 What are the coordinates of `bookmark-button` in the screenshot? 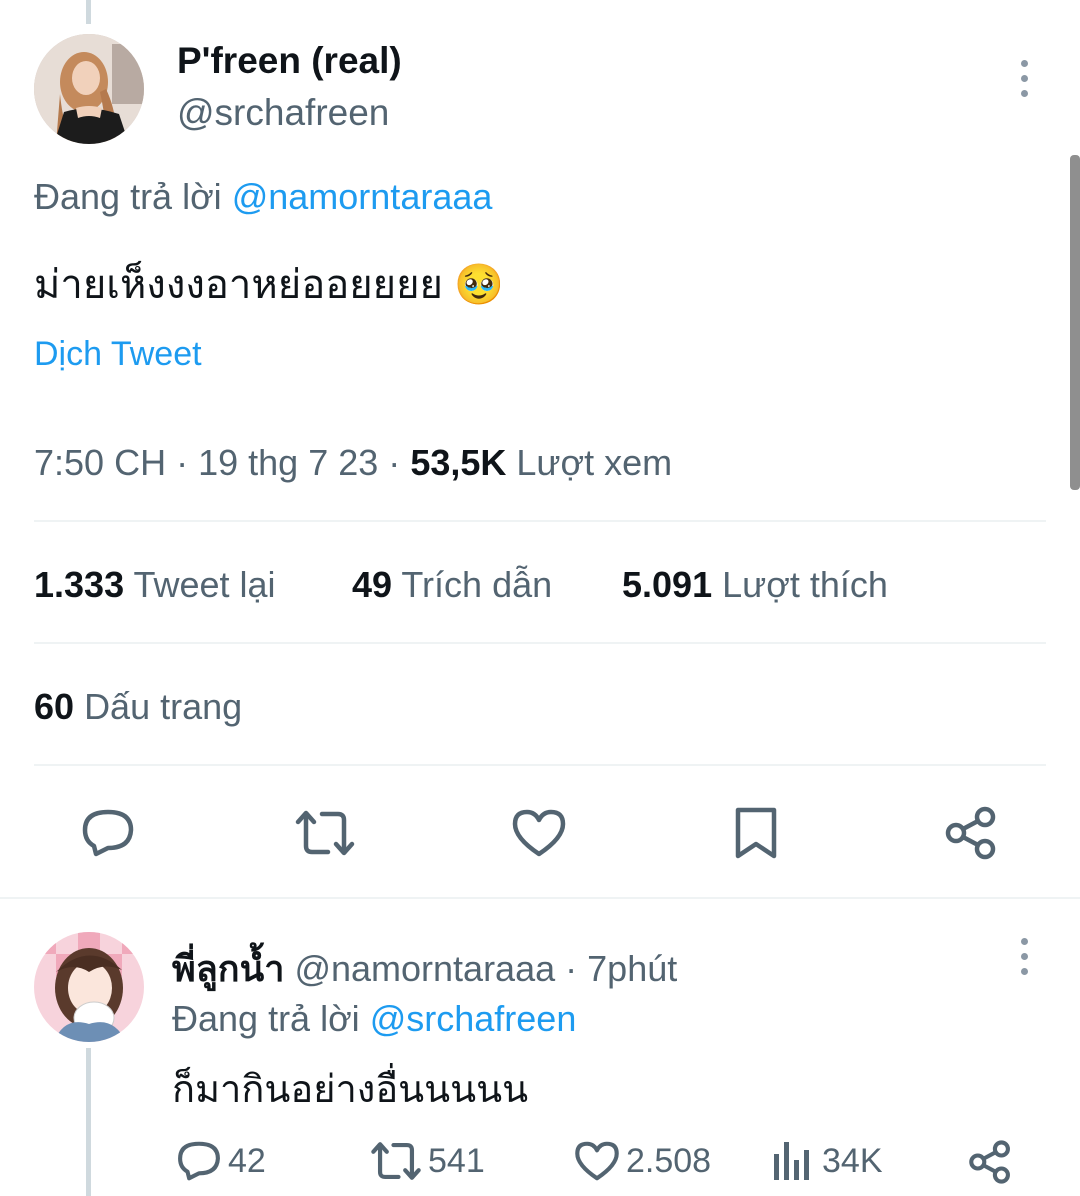 It's located at (756, 833).